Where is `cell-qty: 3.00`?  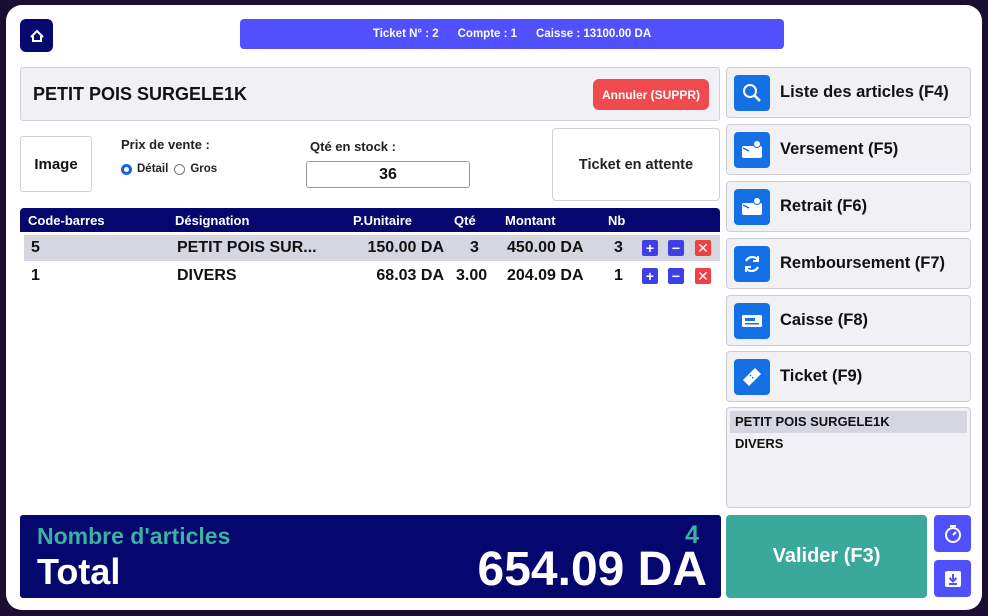
cell-qty: 3.00 is located at coordinates (472, 275).